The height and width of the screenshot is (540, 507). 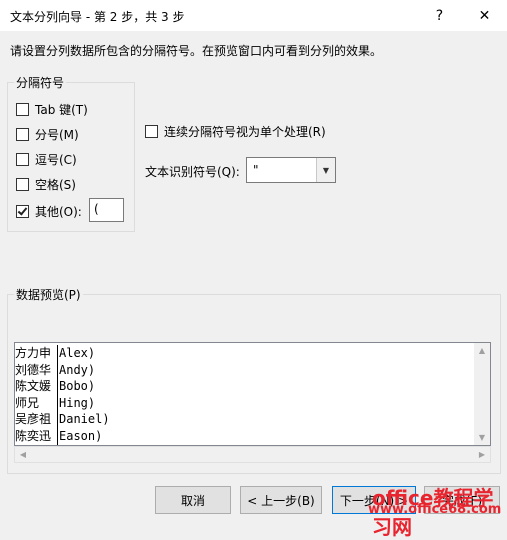 I want to click on close-button: ✕, so click(x=484, y=15).